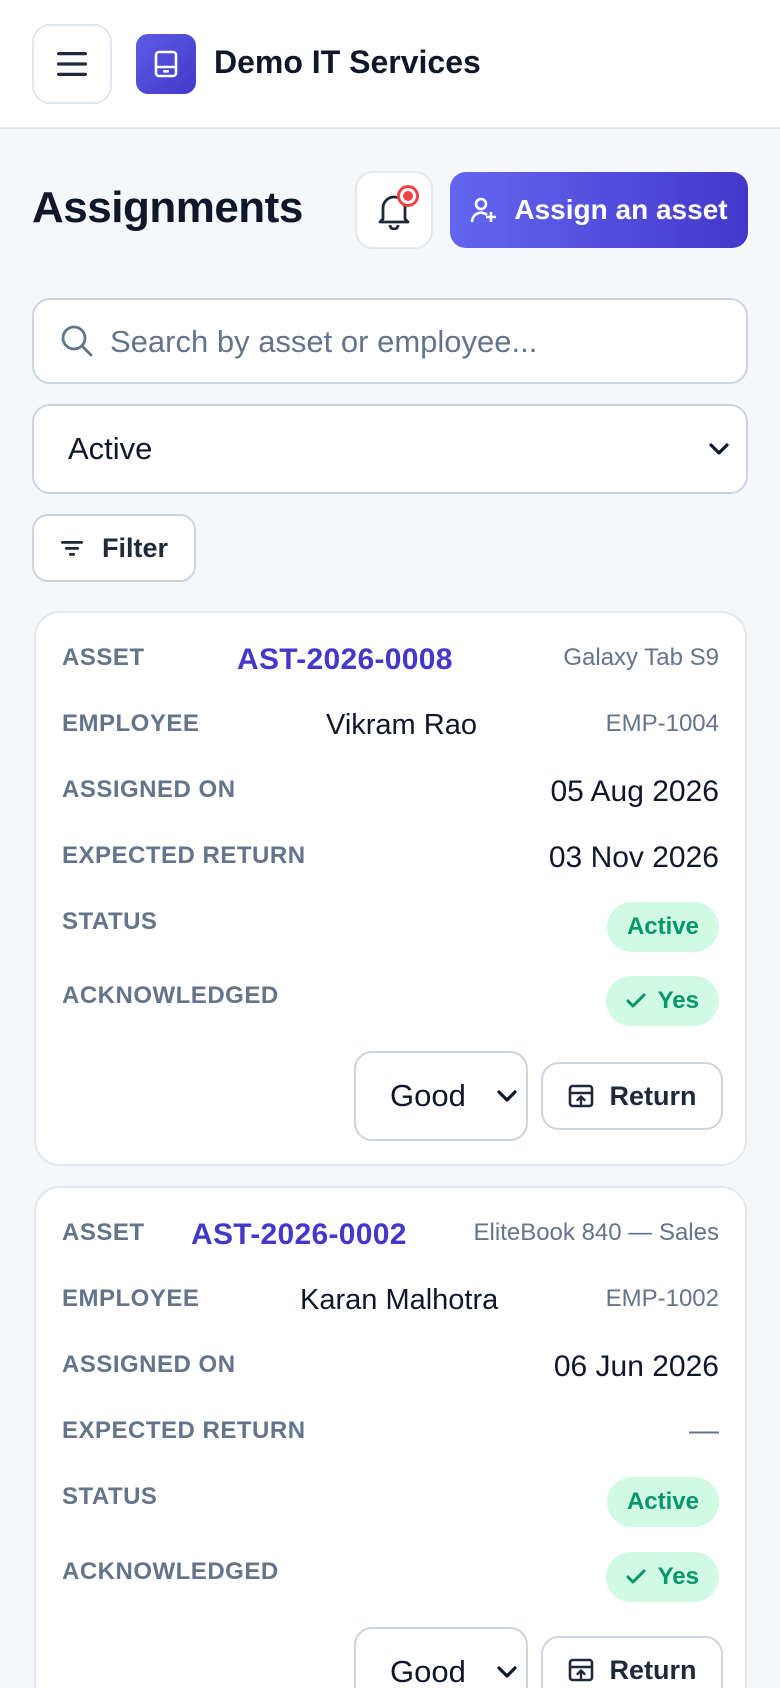 The height and width of the screenshot is (1688, 780). I want to click on assign-asset-label: Assign an asset, so click(621, 209).